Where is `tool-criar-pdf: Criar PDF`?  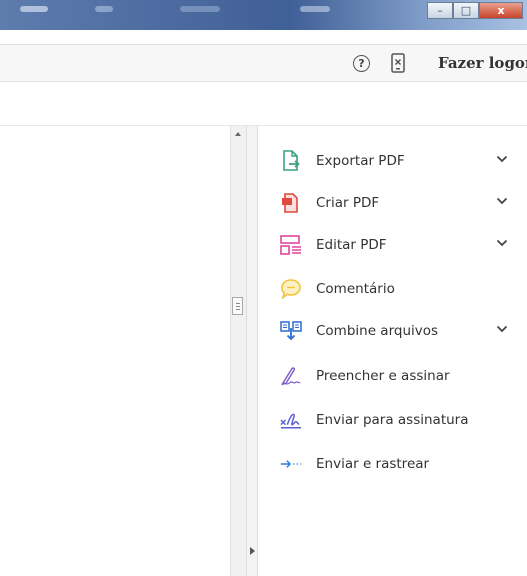 tool-criar-pdf: Criar PDF is located at coordinates (400, 203).